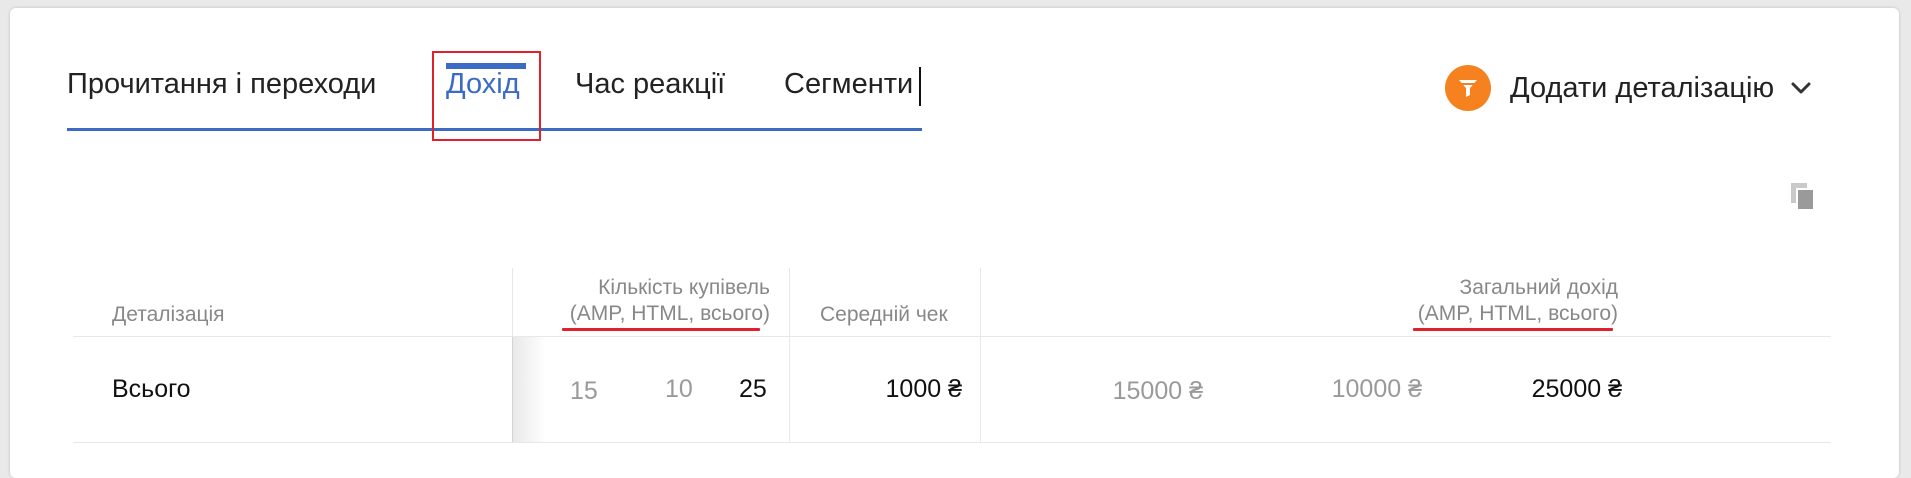 This screenshot has height=478, width=1911. I want to click on highlight-box, so click(486, 96).